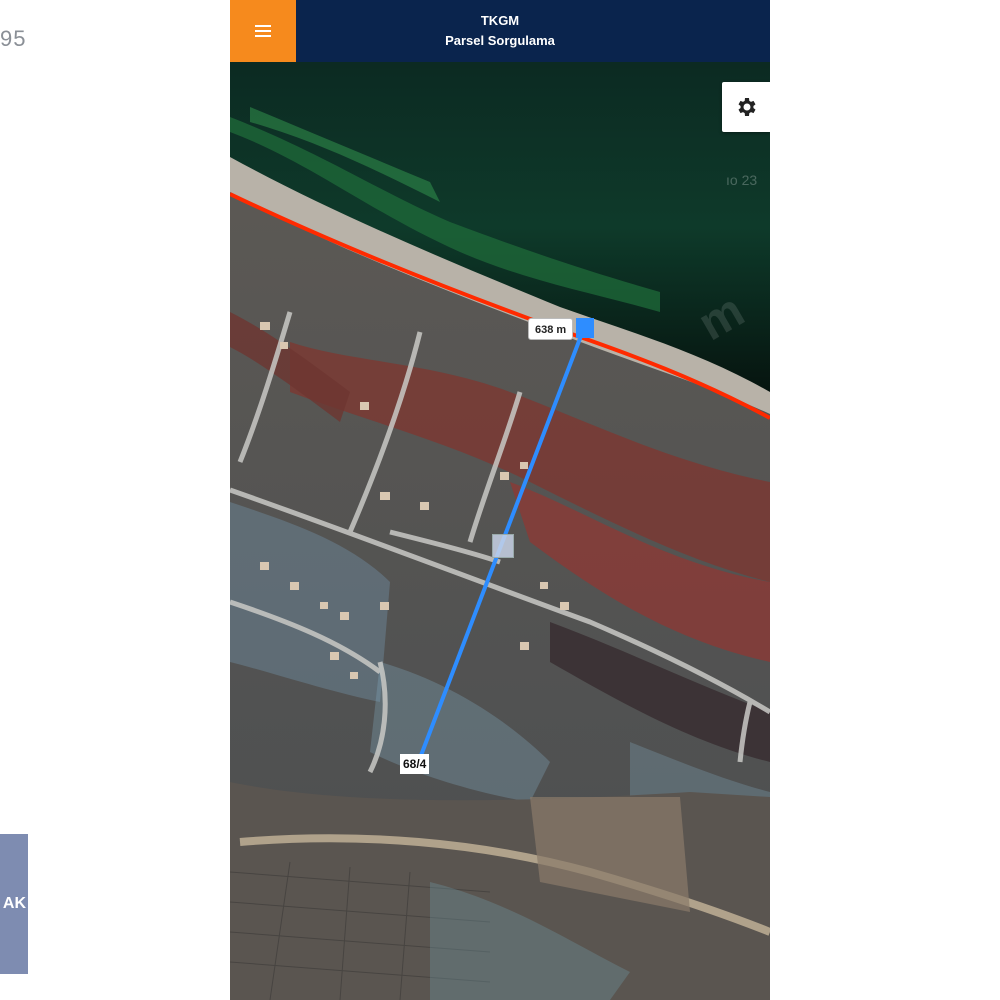 The width and height of the screenshot is (1000, 1000). What do you see at coordinates (500, 31) in the screenshot?
I see `app-header: TKGM Parsel Sorgulama` at bounding box center [500, 31].